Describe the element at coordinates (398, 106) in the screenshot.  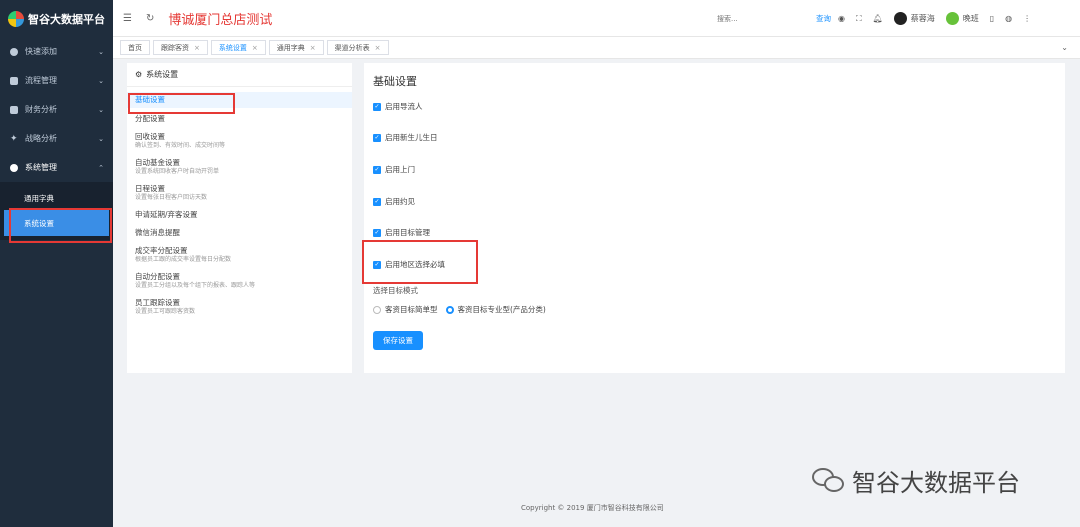
I see `checkbox-guide-person: ✓ 启用导流人` at that location.